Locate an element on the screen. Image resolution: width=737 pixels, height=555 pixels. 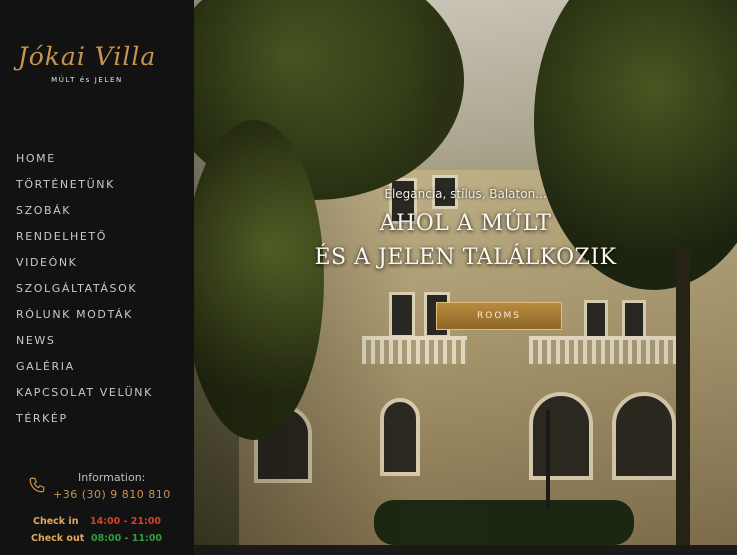
checkin-label: Check in is located at coordinates (56, 521).